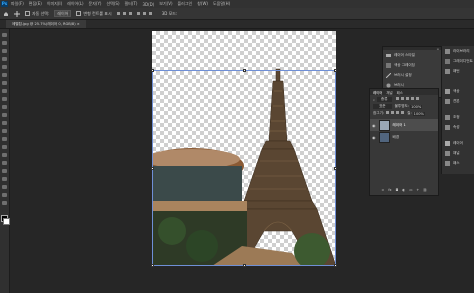 The height and width of the screenshot is (293, 474). I want to click on dodge-tool-icon, so click(4, 147).